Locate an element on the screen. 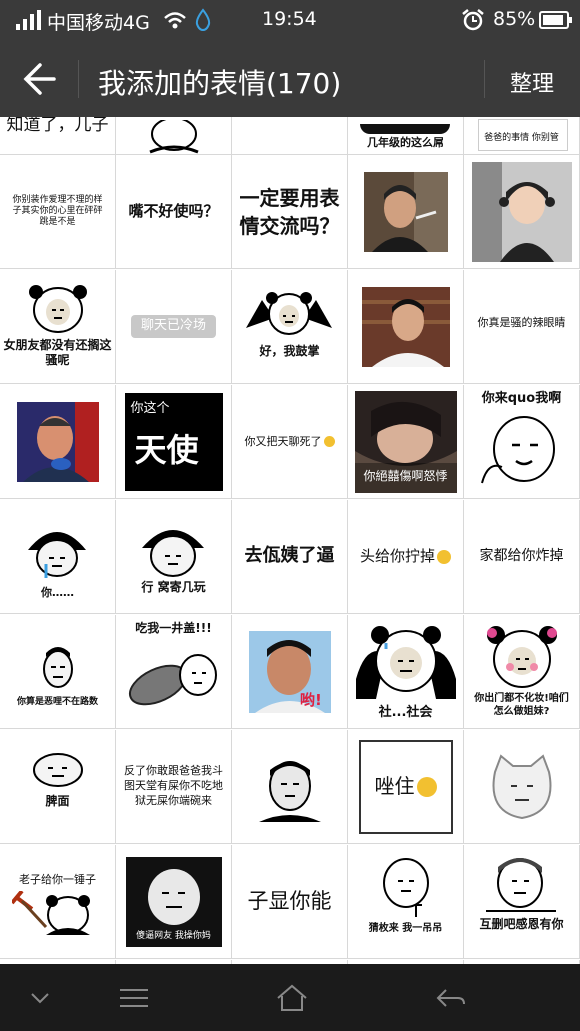 This screenshot has width=580, height=1031. sticker-caption: 你这个 is located at coordinates (150, 408).